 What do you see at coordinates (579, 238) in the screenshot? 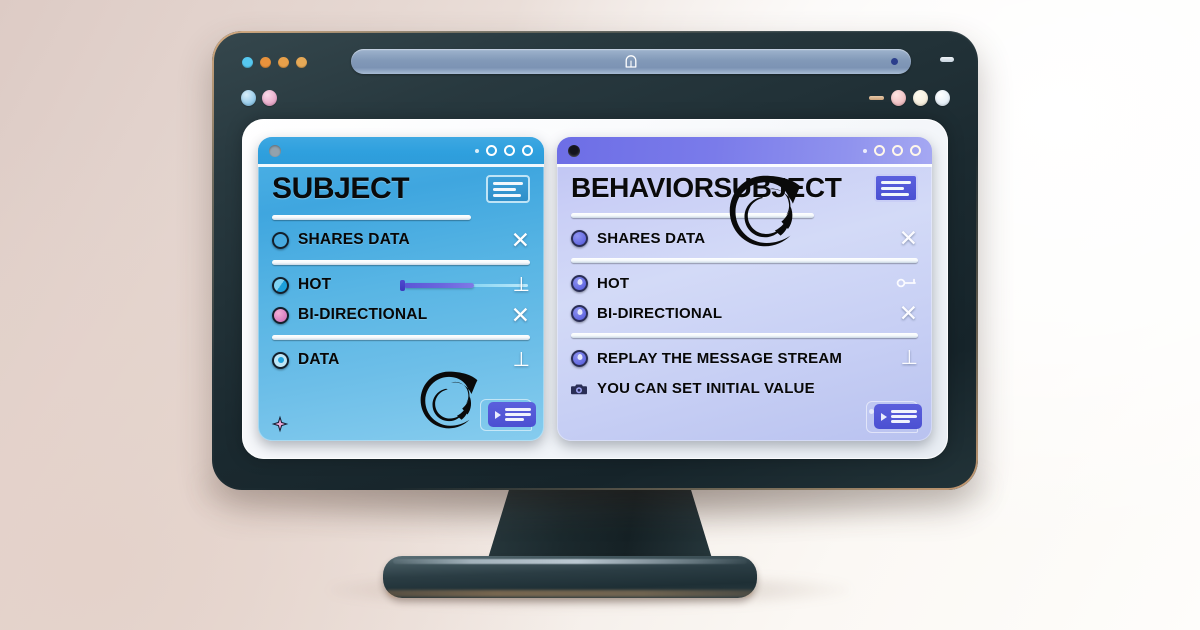
I see `bullet-purple-icon` at bounding box center [579, 238].